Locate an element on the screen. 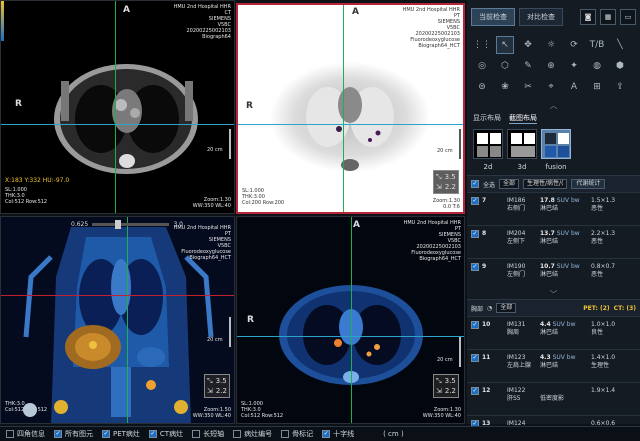 This screenshot has width=640, height=441. roi-volume-tool-icon: ⬢ is located at coordinates (620, 66).